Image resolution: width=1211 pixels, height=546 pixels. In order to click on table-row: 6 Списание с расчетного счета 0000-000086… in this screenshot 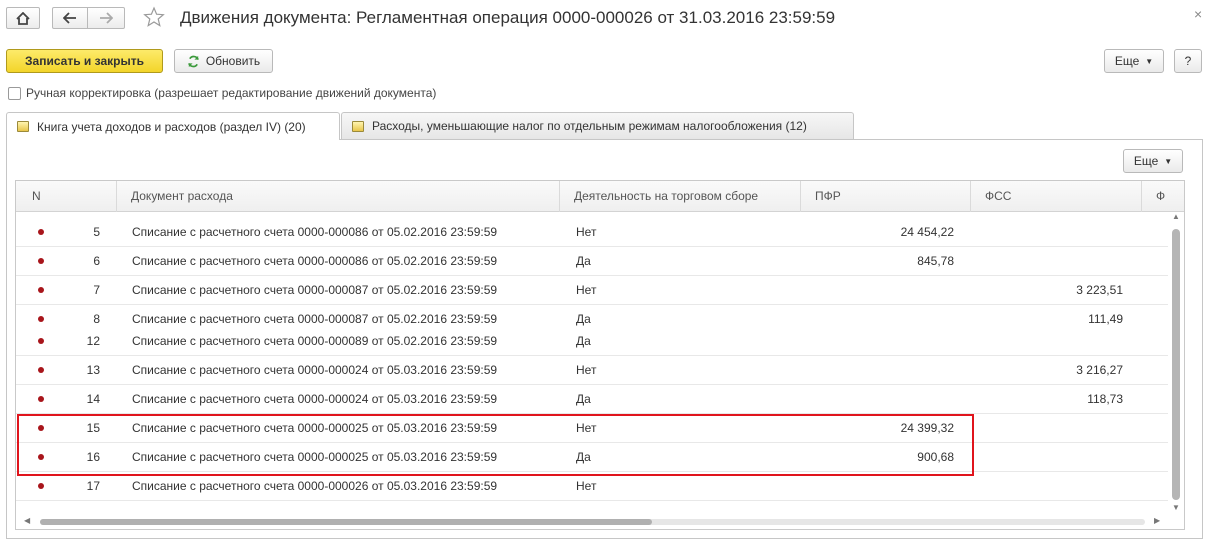, I will do `click(592, 261)`.